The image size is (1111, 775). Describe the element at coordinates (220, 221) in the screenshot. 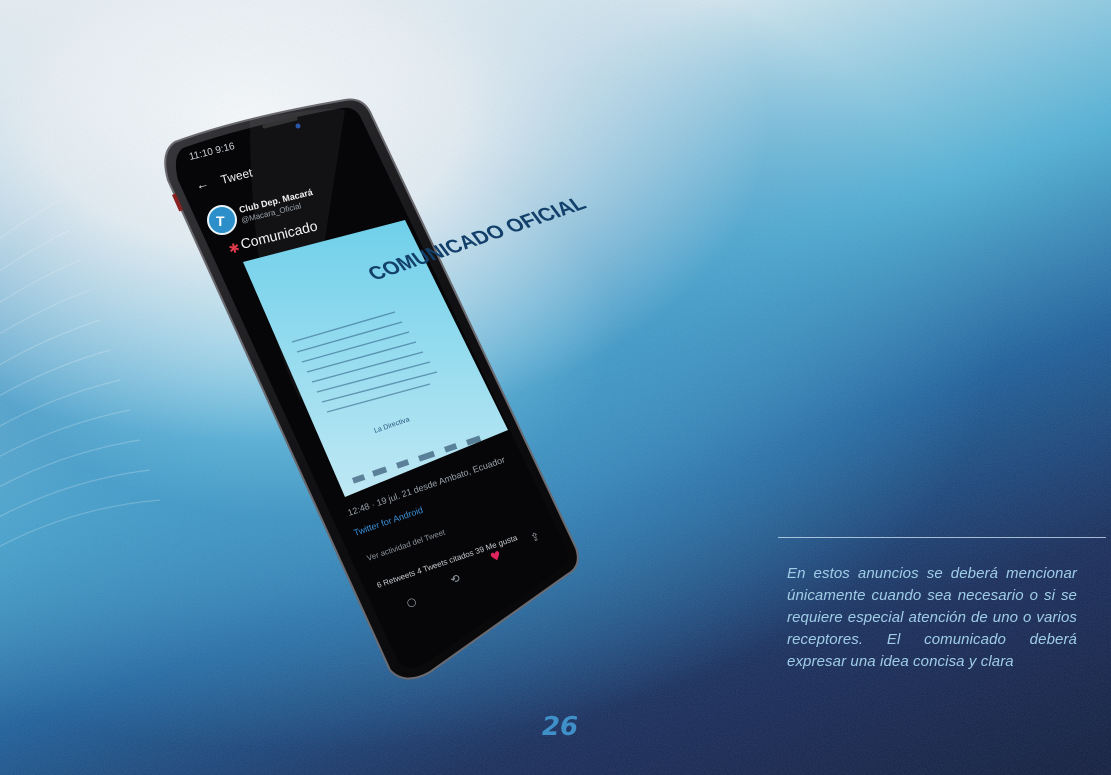

I see `avatar-letter: T` at that location.